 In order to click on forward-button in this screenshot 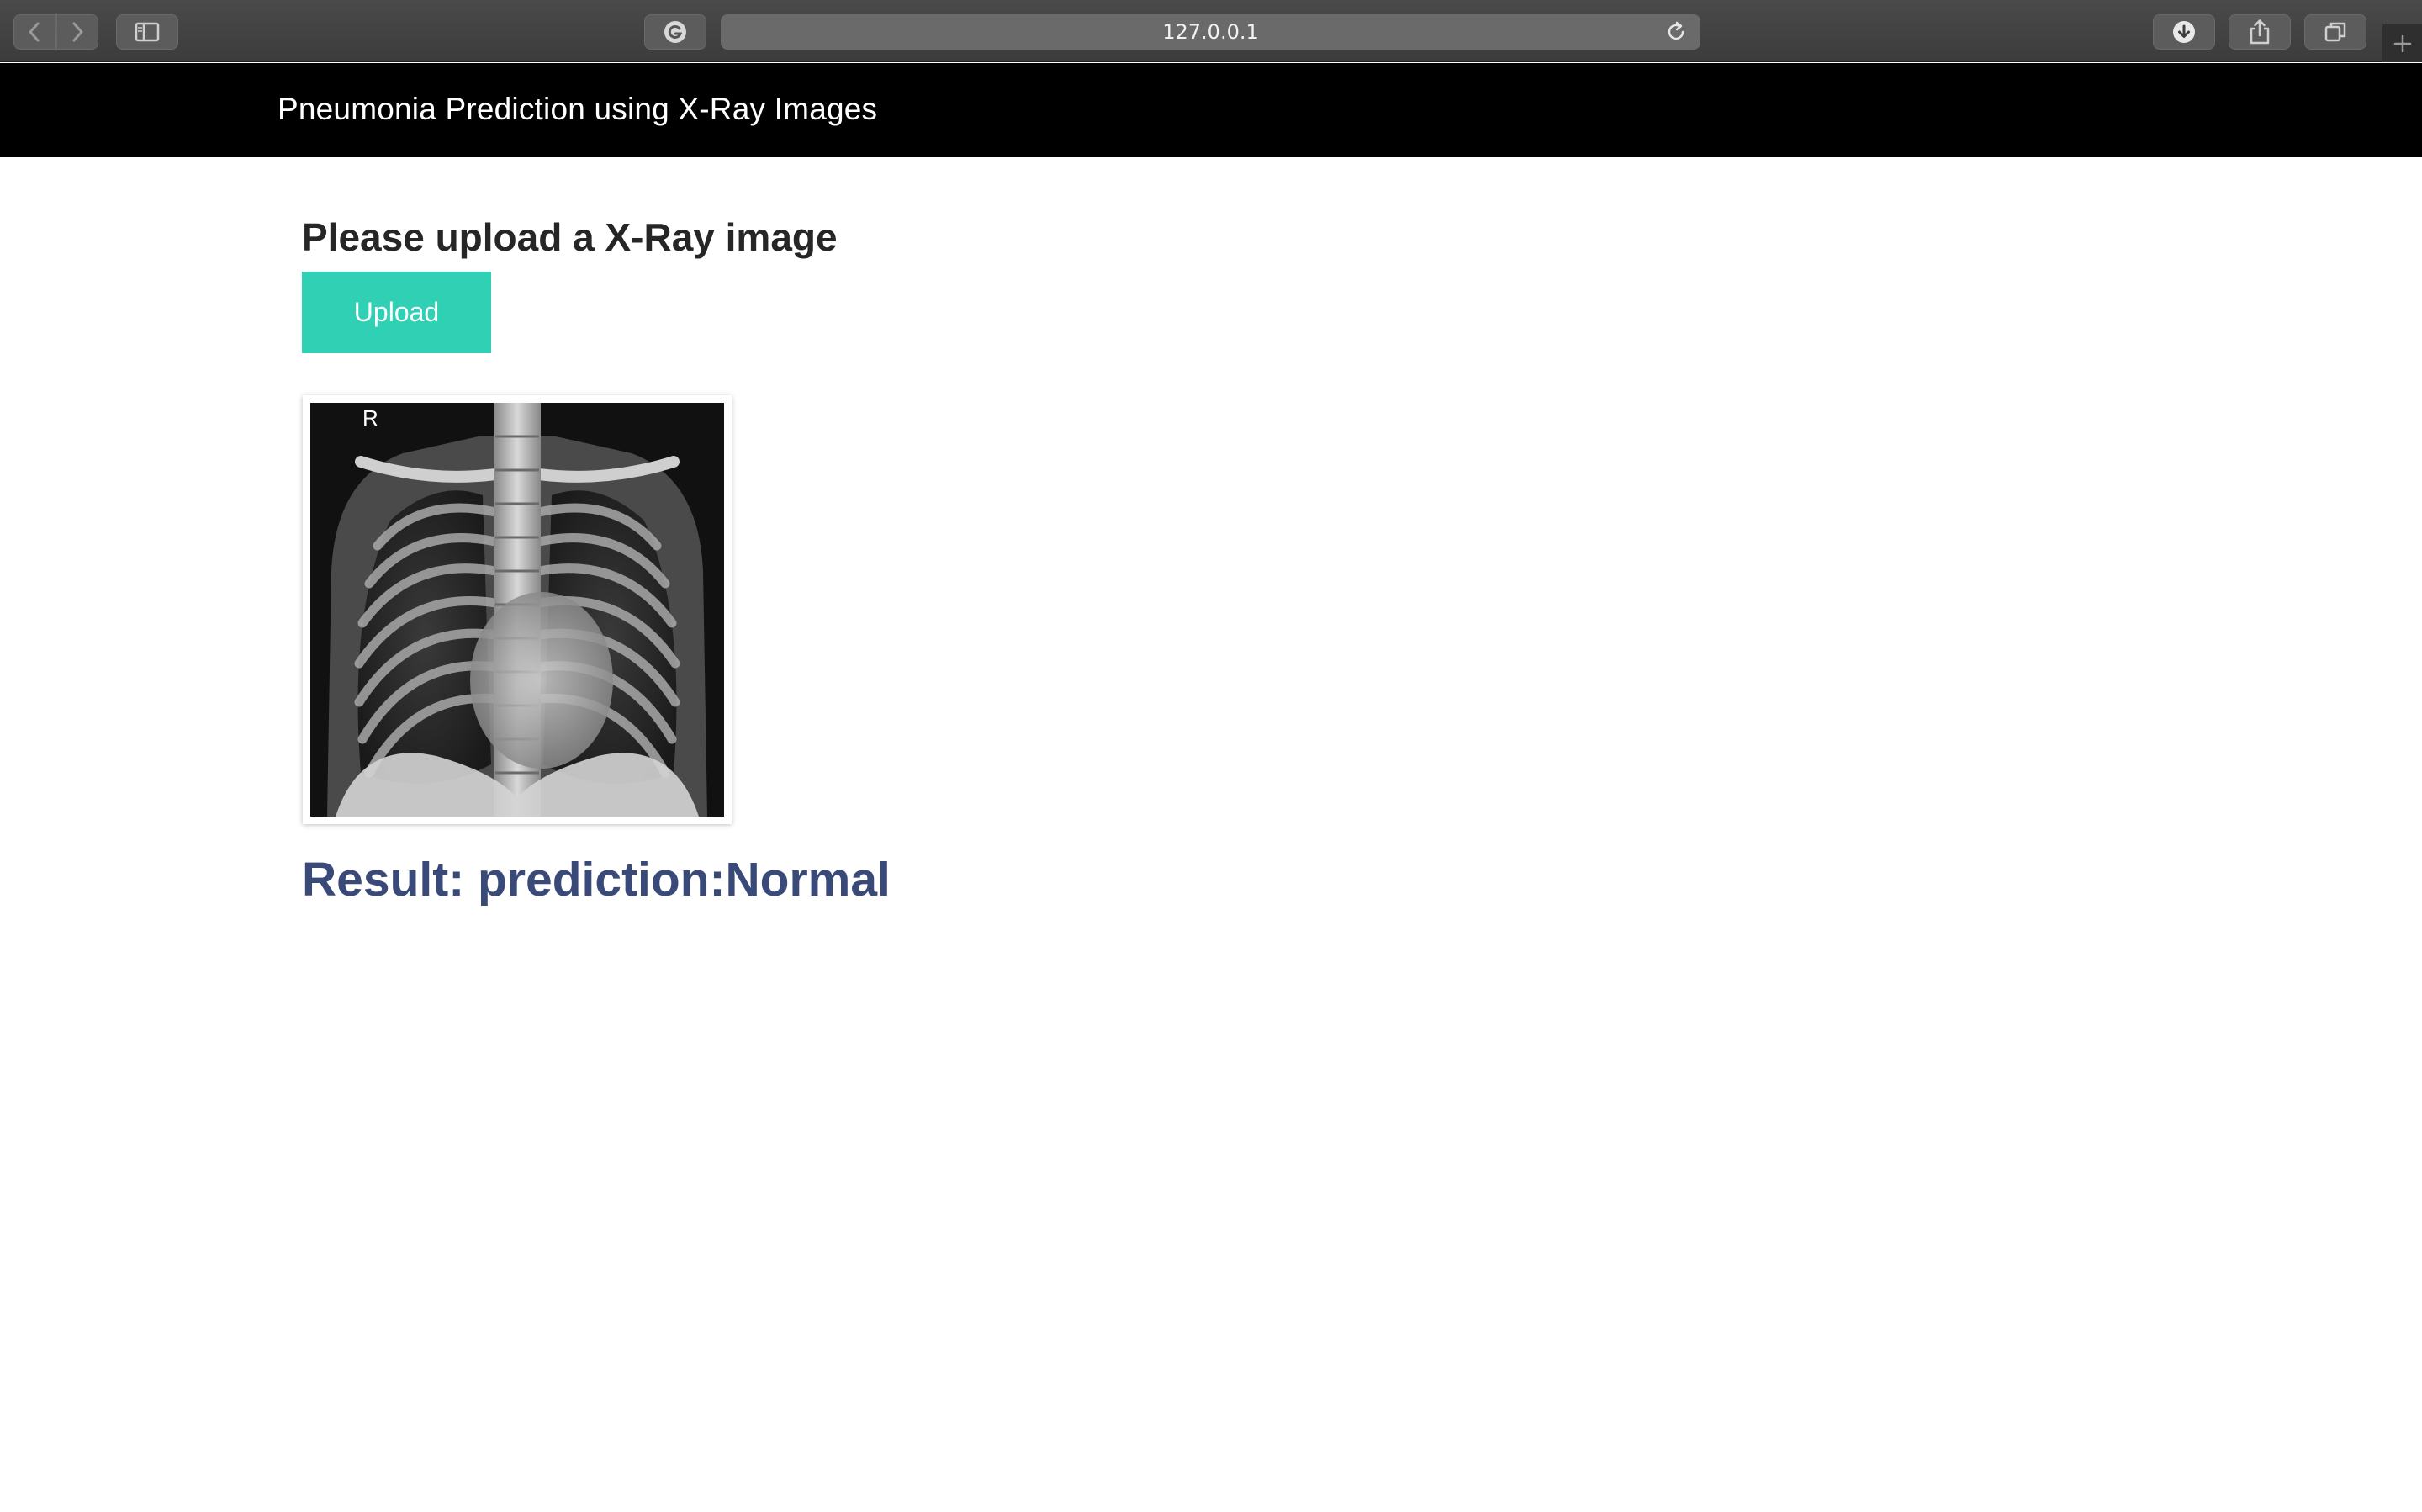, I will do `click(77, 32)`.